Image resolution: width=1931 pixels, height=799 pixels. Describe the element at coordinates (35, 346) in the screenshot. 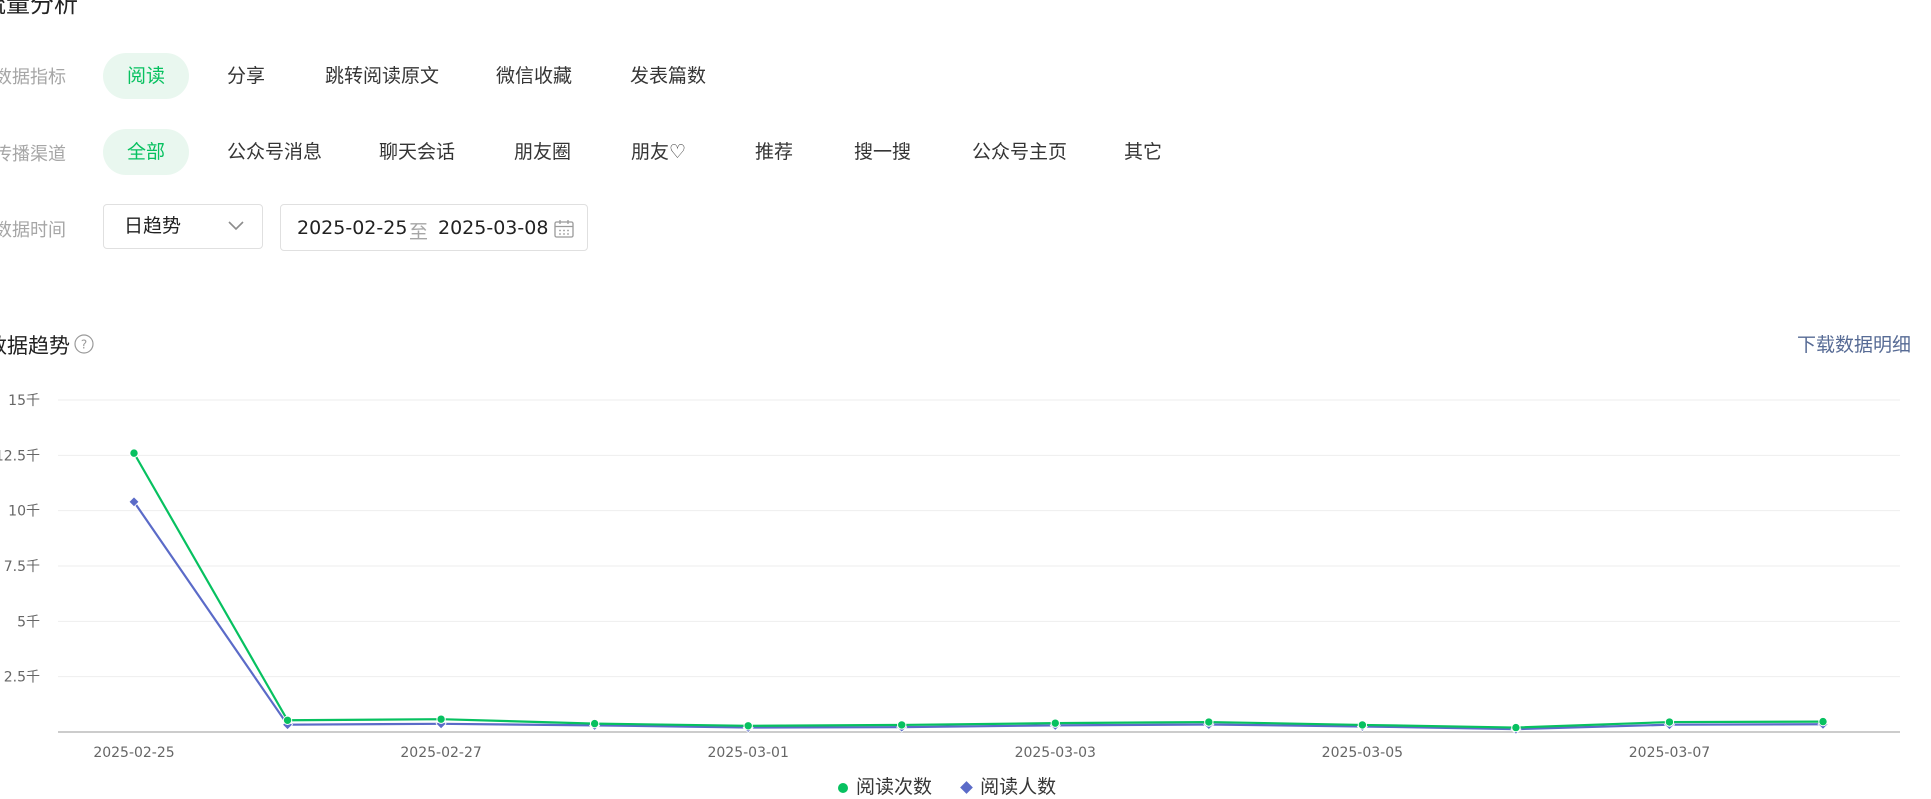

I see `trend-title: 数据趋势` at that location.